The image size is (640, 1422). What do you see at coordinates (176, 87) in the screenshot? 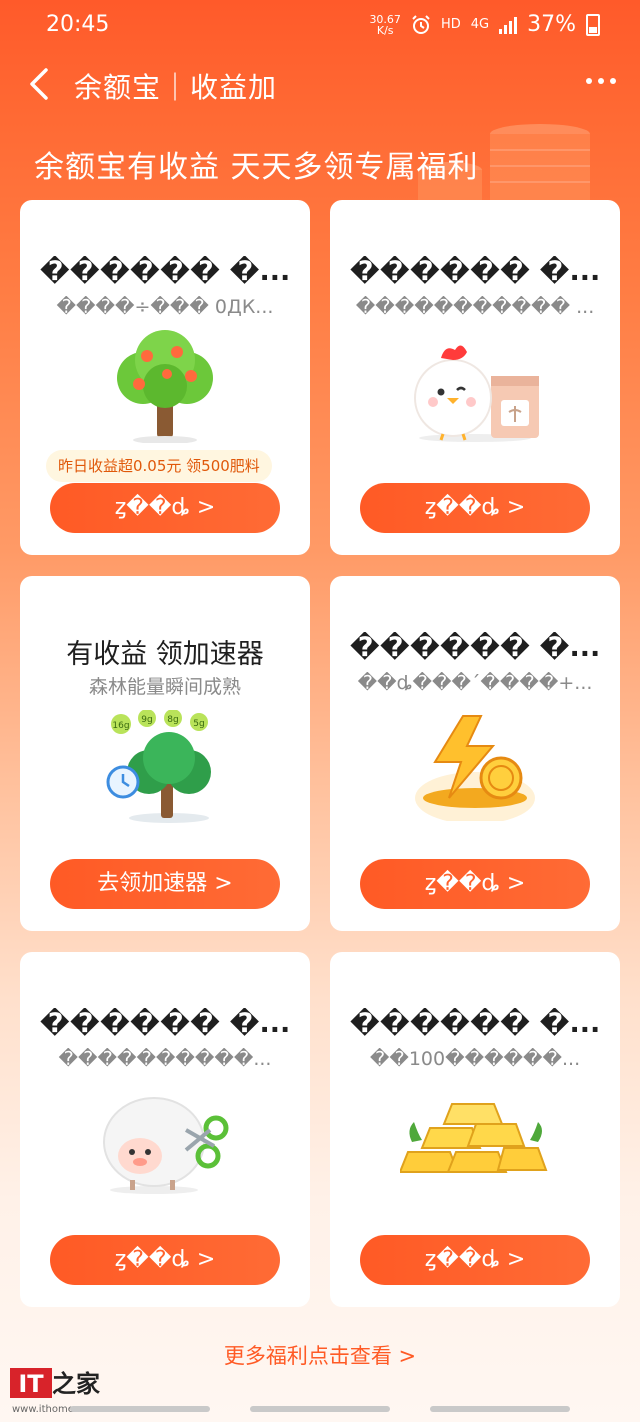
I see `page-title: 余额宝｜收益加` at bounding box center [176, 87].